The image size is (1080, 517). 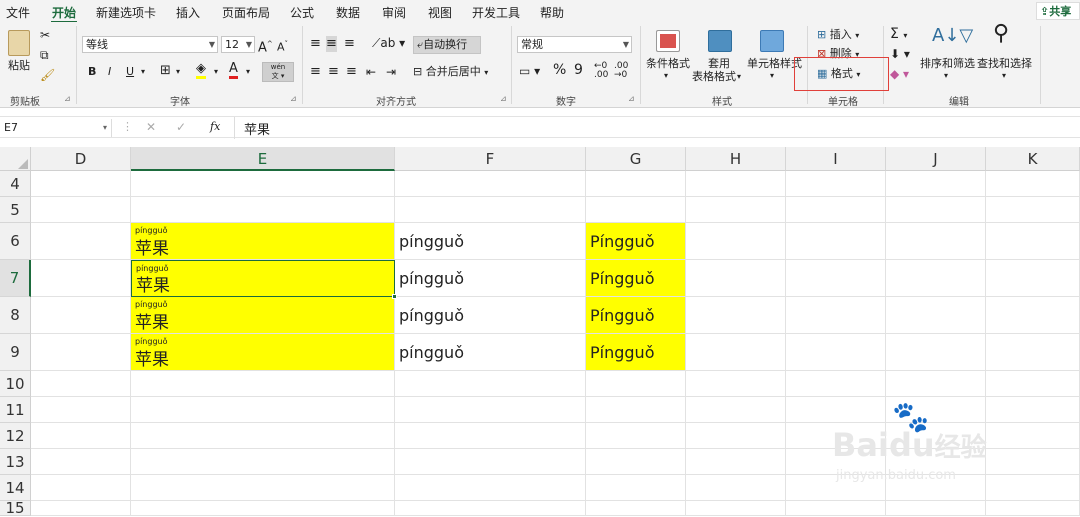 What do you see at coordinates (351, 72) in the screenshot?
I see `align-right-icon: ≡` at bounding box center [351, 72].